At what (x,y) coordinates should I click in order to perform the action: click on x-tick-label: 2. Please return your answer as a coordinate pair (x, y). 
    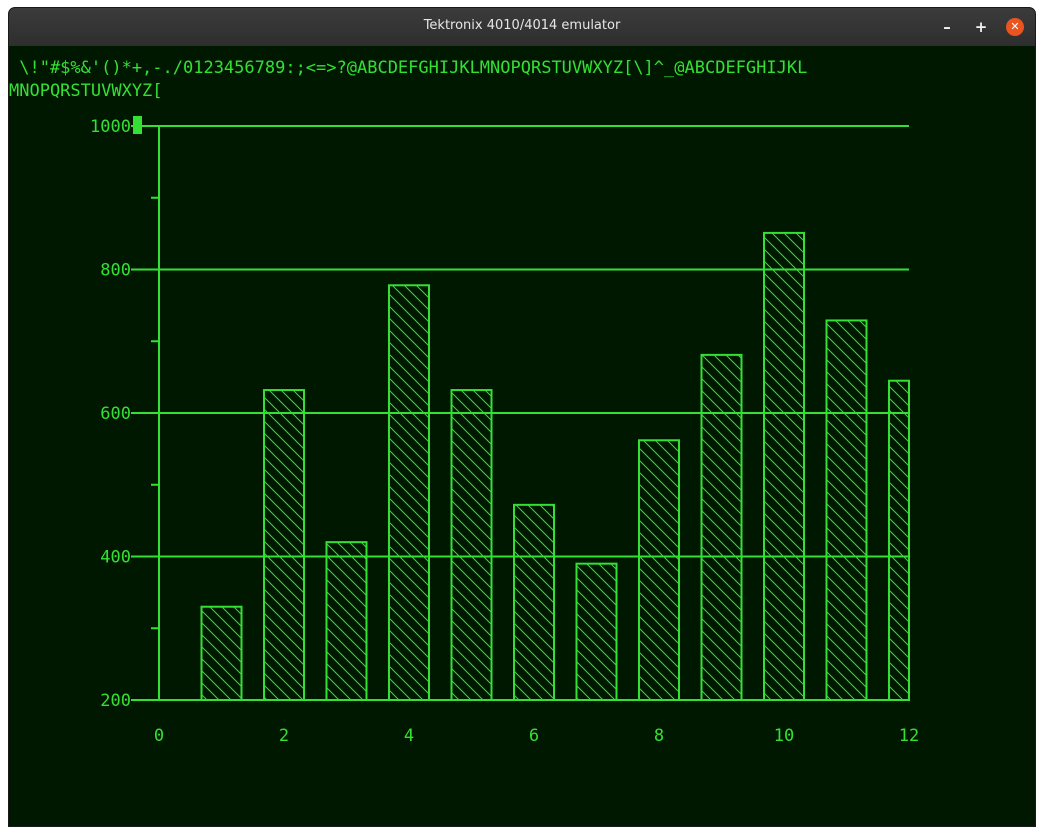
    Looking at the image, I should click on (284, 736).